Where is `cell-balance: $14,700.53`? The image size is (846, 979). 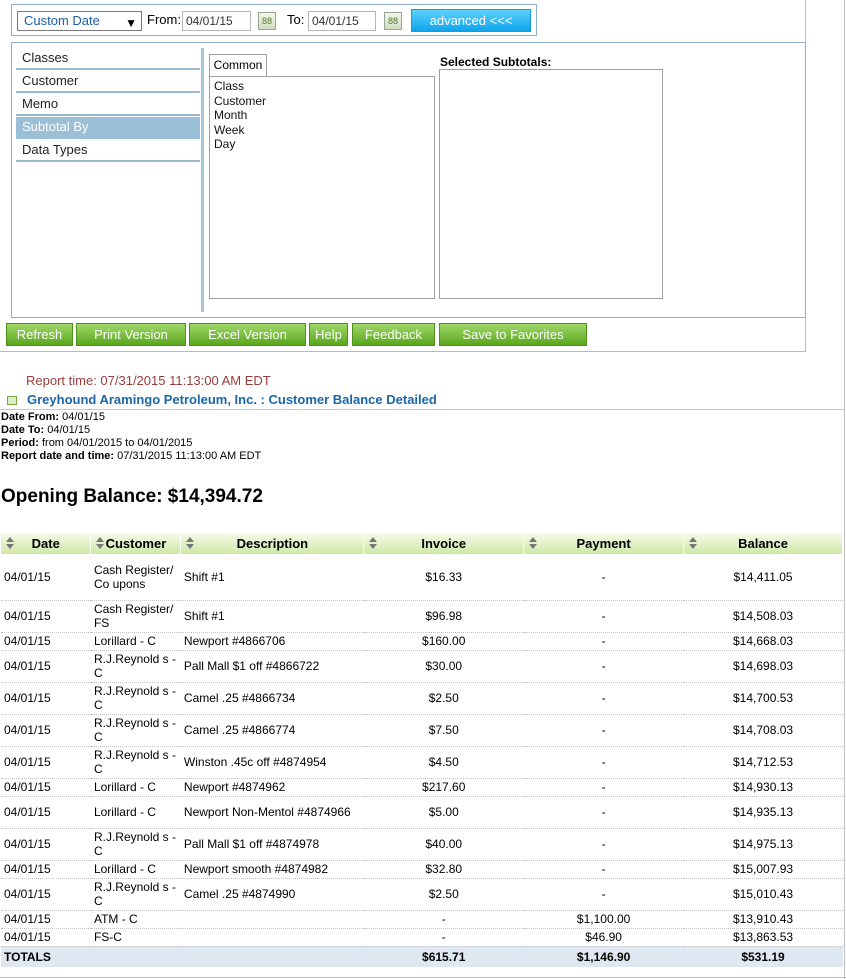 cell-balance: $14,700.53 is located at coordinates (763, 698).